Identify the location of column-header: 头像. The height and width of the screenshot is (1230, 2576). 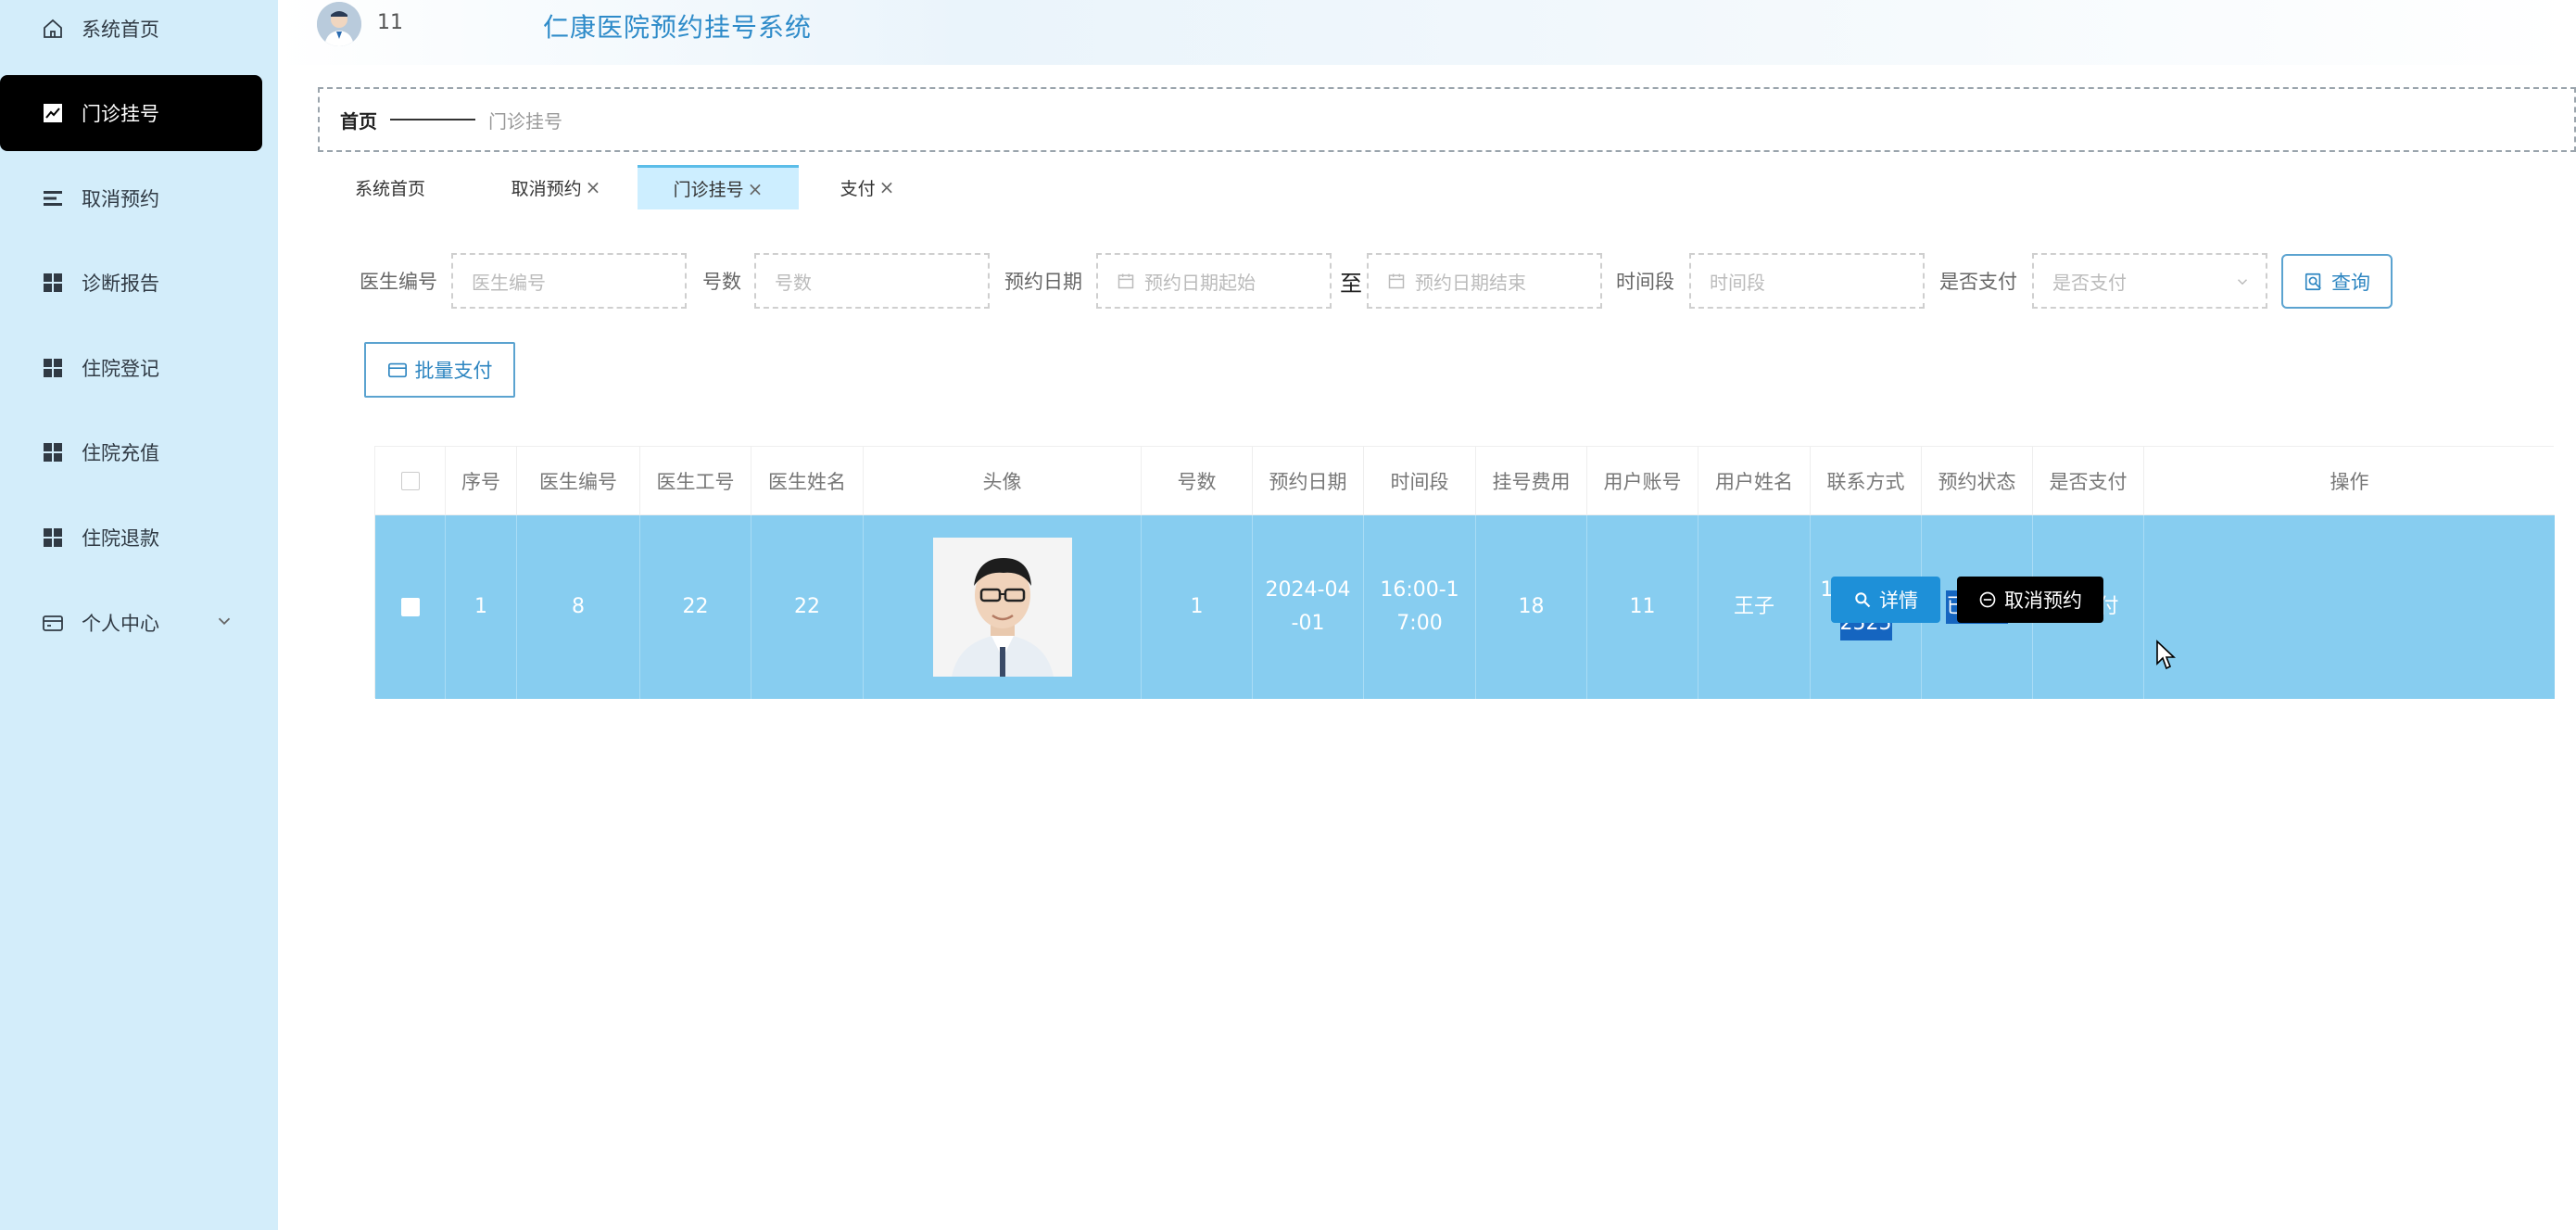
(1003, 481).